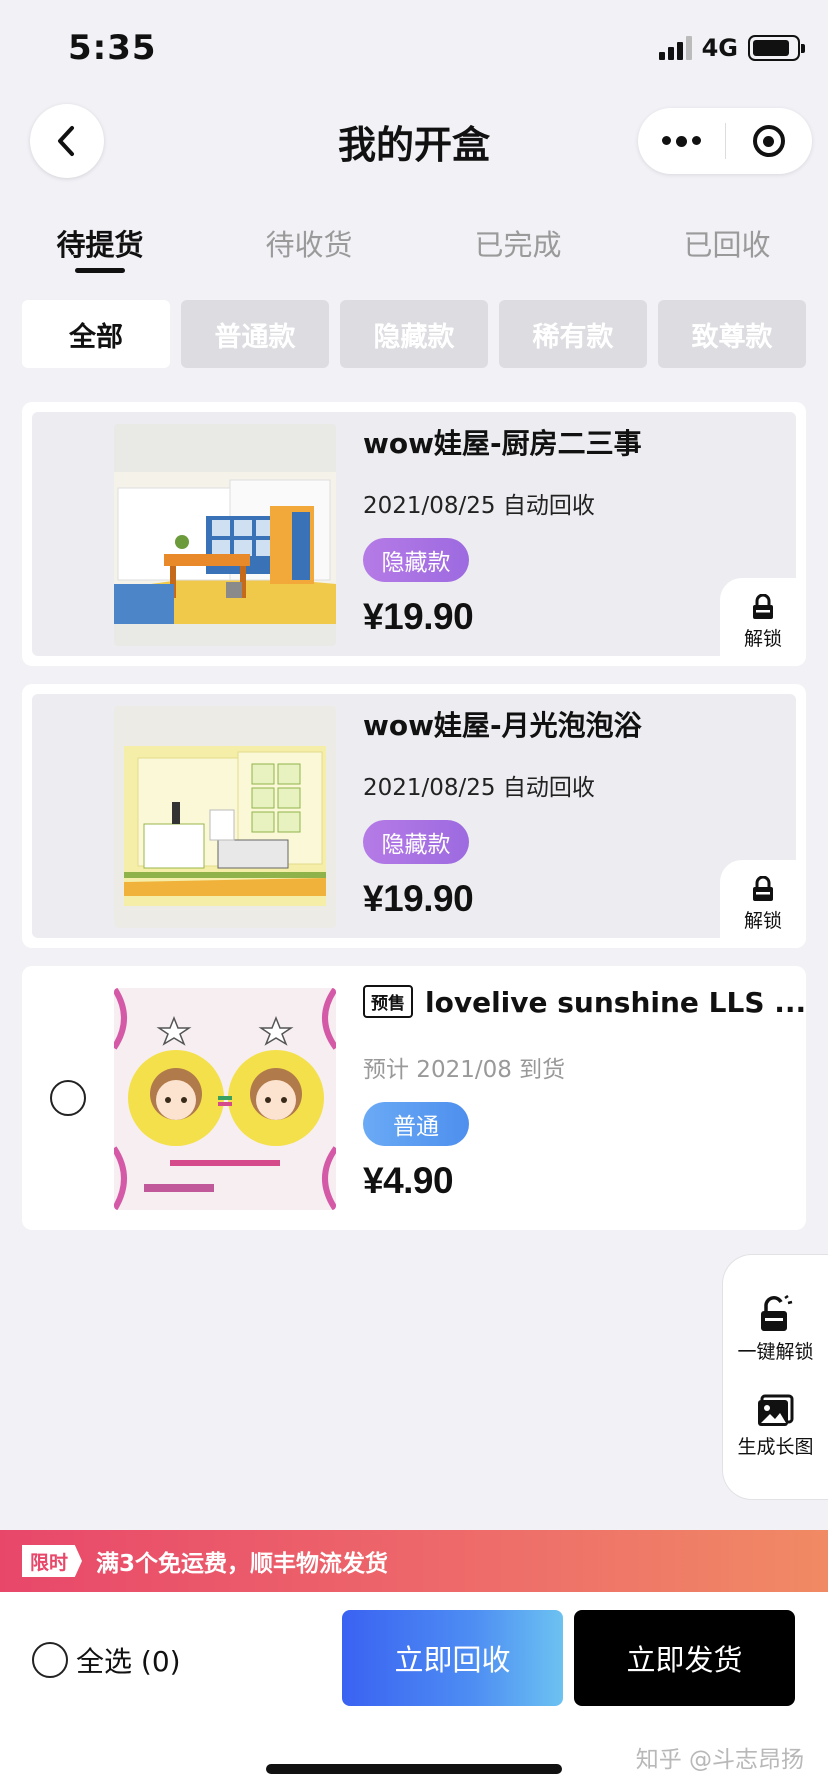 The height and width of the screenshot is (1792, 828). Describe the element at coordinates (414, 334) in the screenshot. I see `filter-hidden: 隐藏款` at that location.